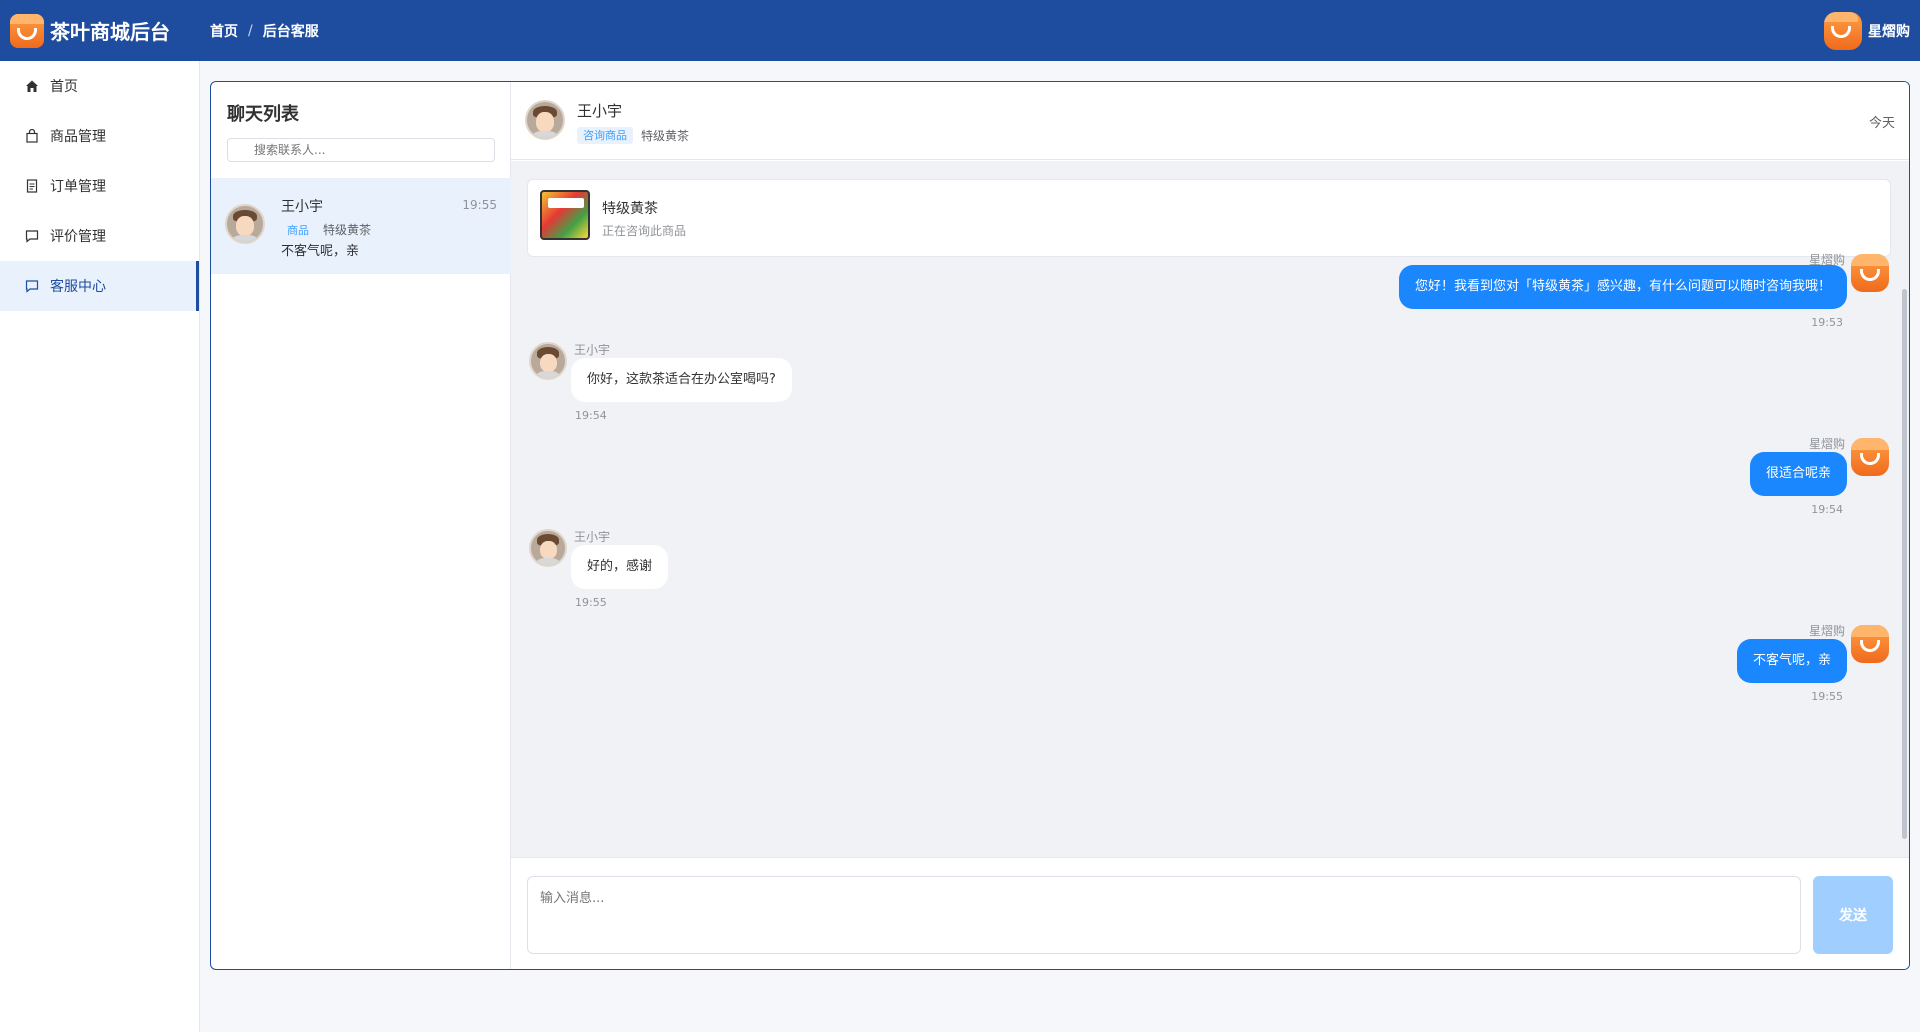 This screenshot has height=1032, width=1920. I want to click on brand: 茶叶商城后台, so click(110, 30).